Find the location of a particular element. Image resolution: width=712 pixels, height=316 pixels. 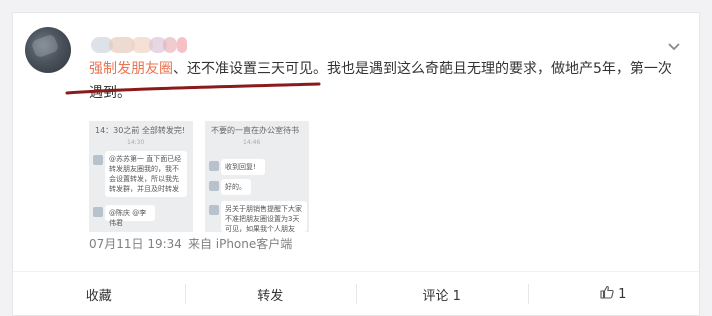

red-underline-annotation is located at coordinates (193, 88).